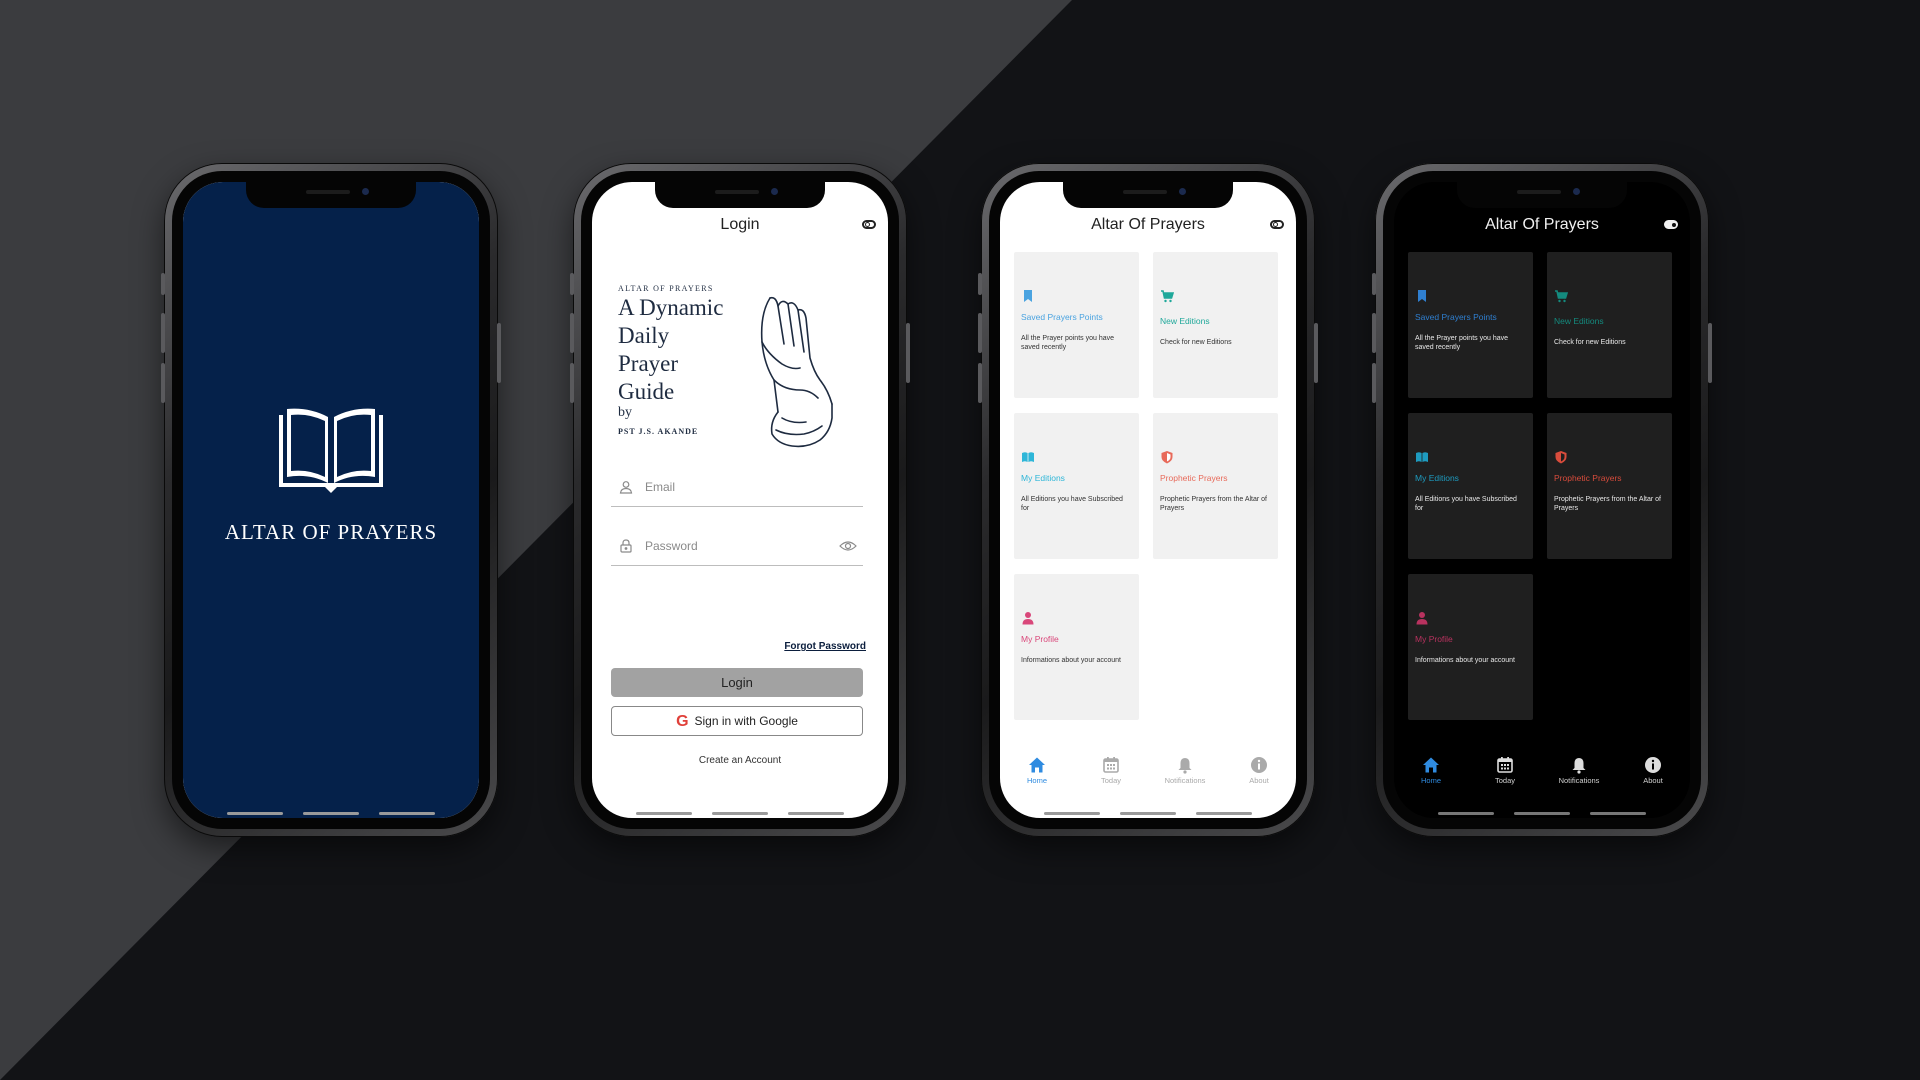 Image resolution: width=1920 pixels, height=1080 pixels. I want to click on praying-hands-icon, so click(796, 372).